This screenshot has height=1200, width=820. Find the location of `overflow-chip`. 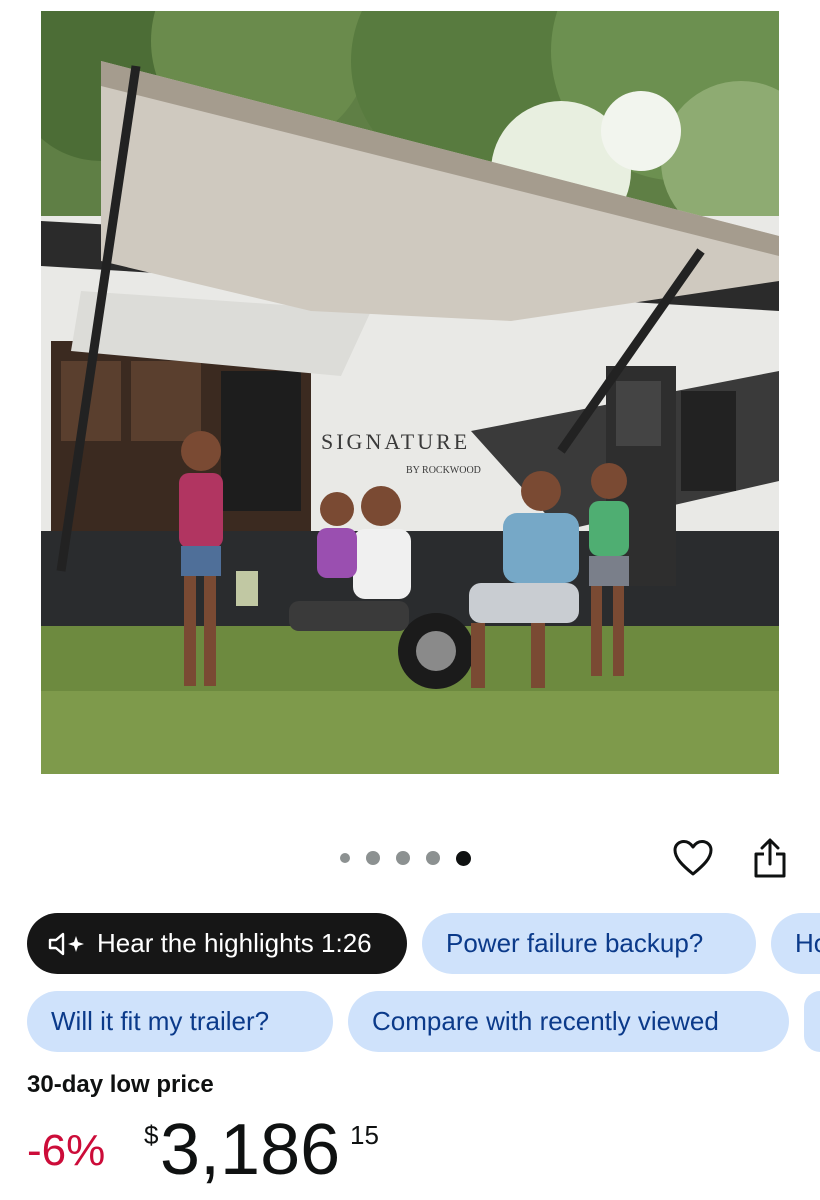

overflow-chip is located at coordinates (812, 1021).